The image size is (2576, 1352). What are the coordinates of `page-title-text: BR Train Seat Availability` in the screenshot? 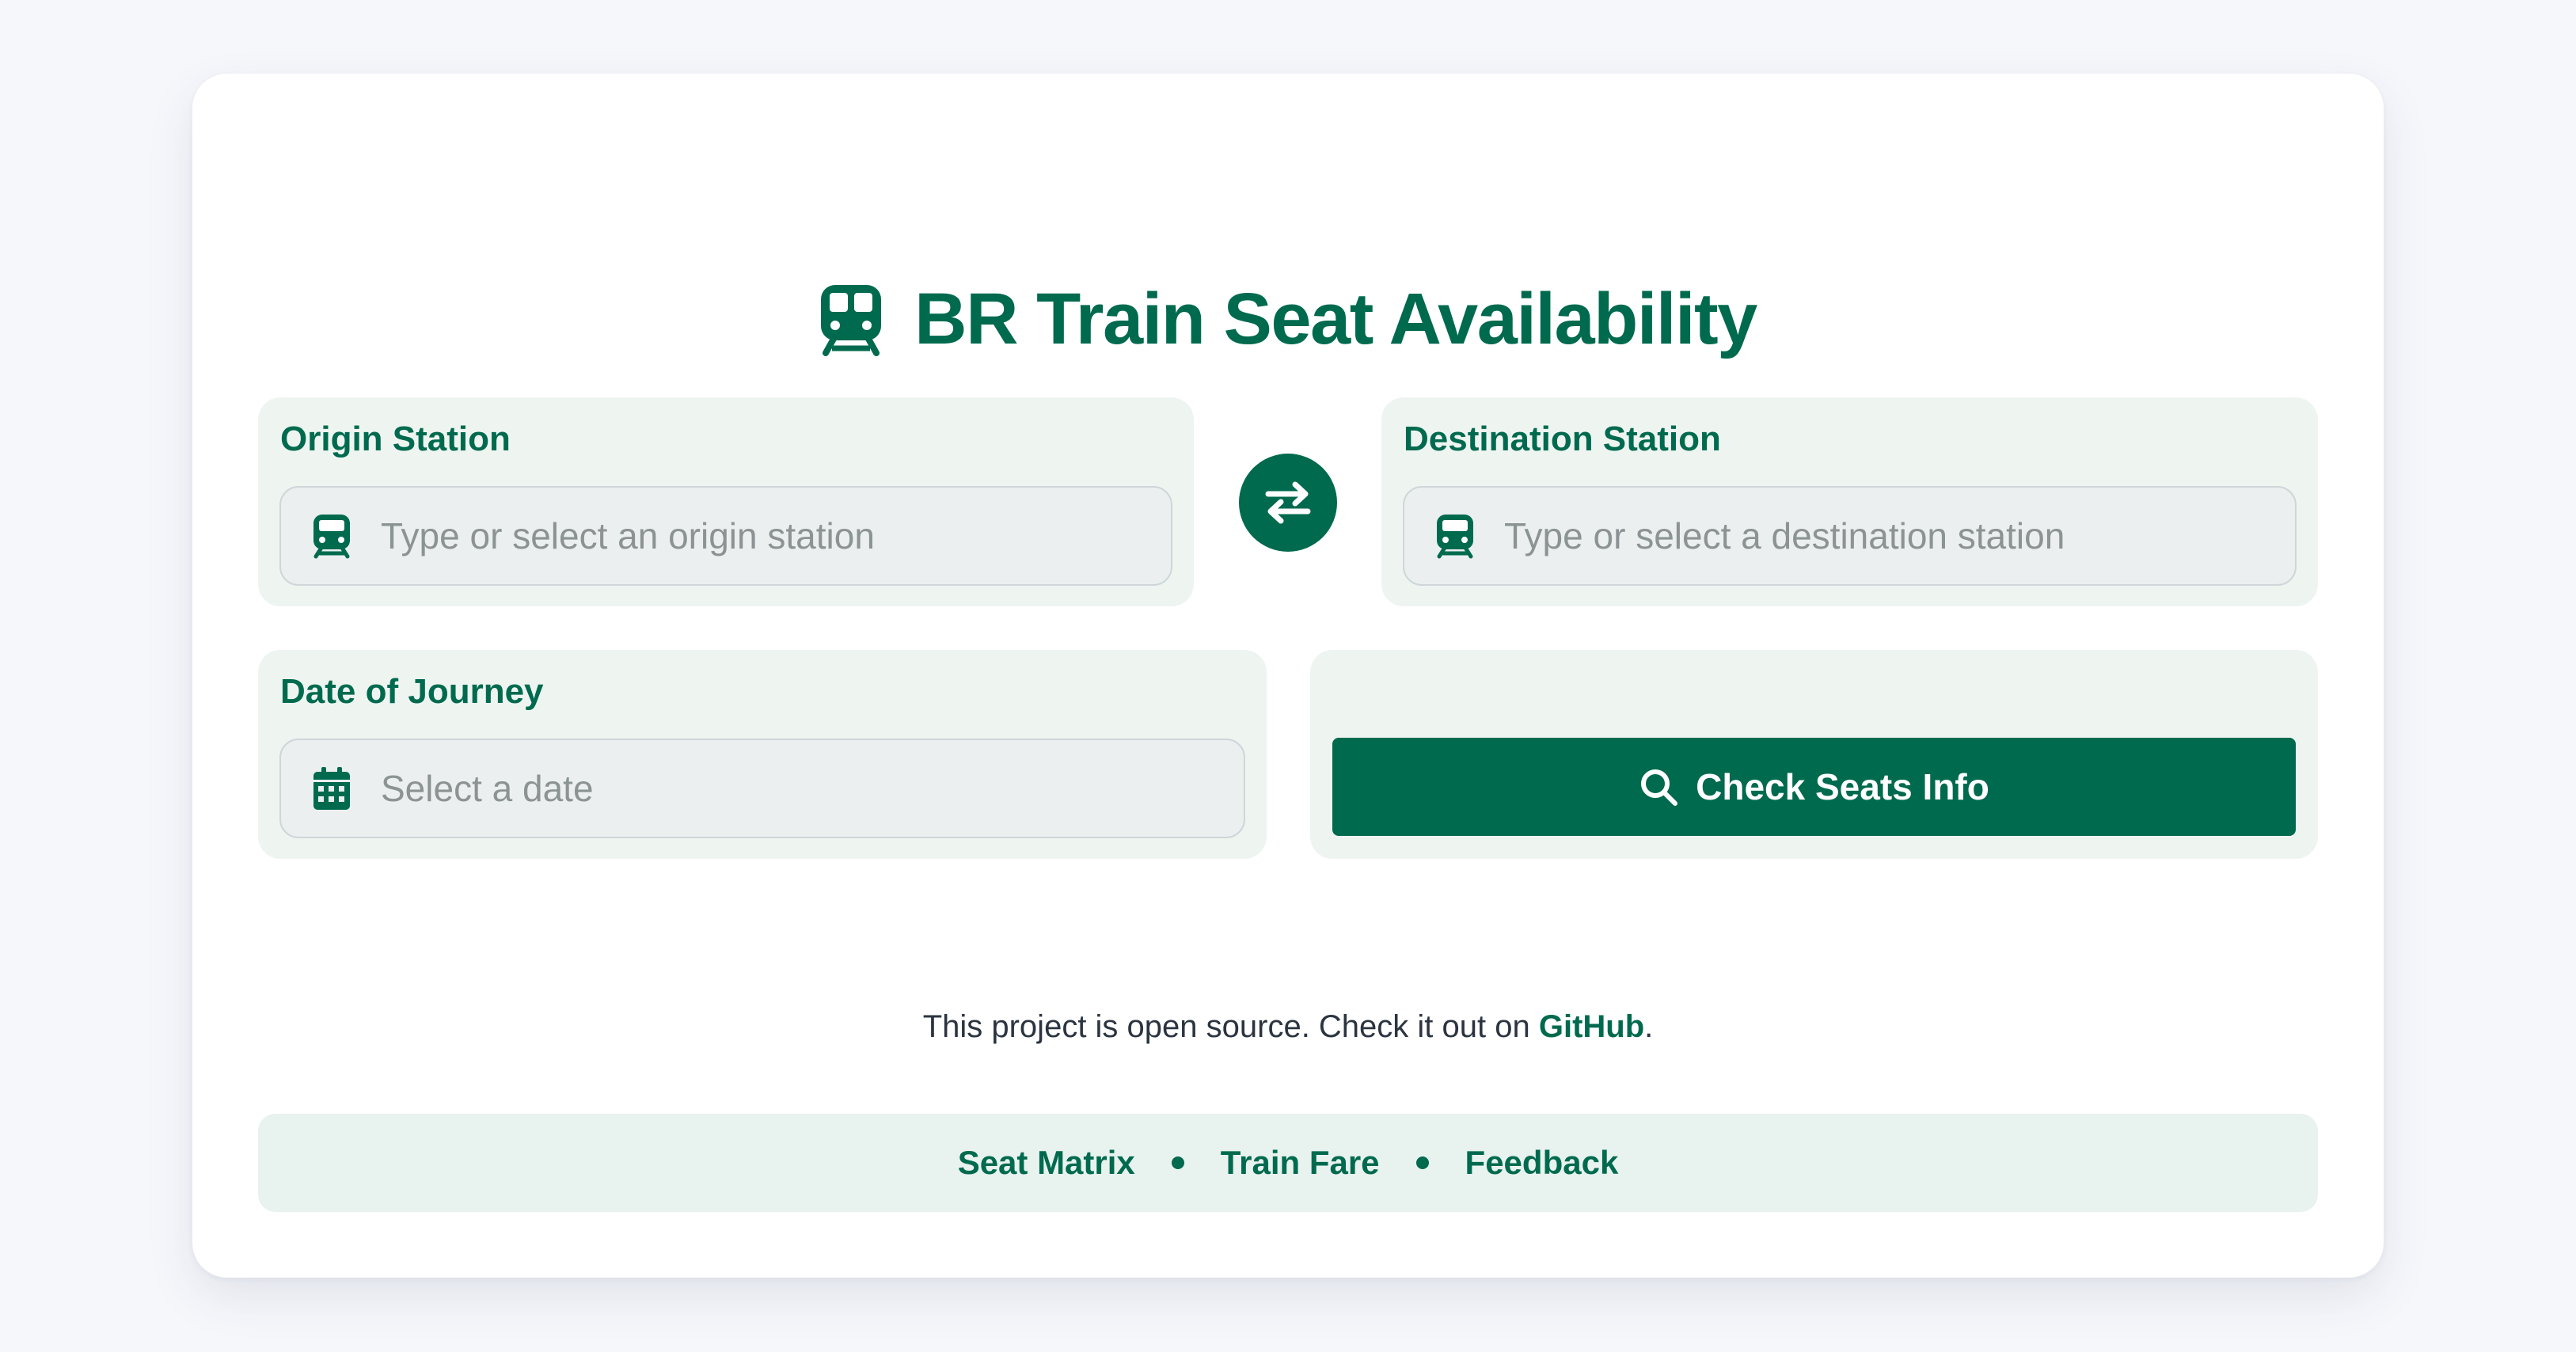 It's located at (1335, 319).